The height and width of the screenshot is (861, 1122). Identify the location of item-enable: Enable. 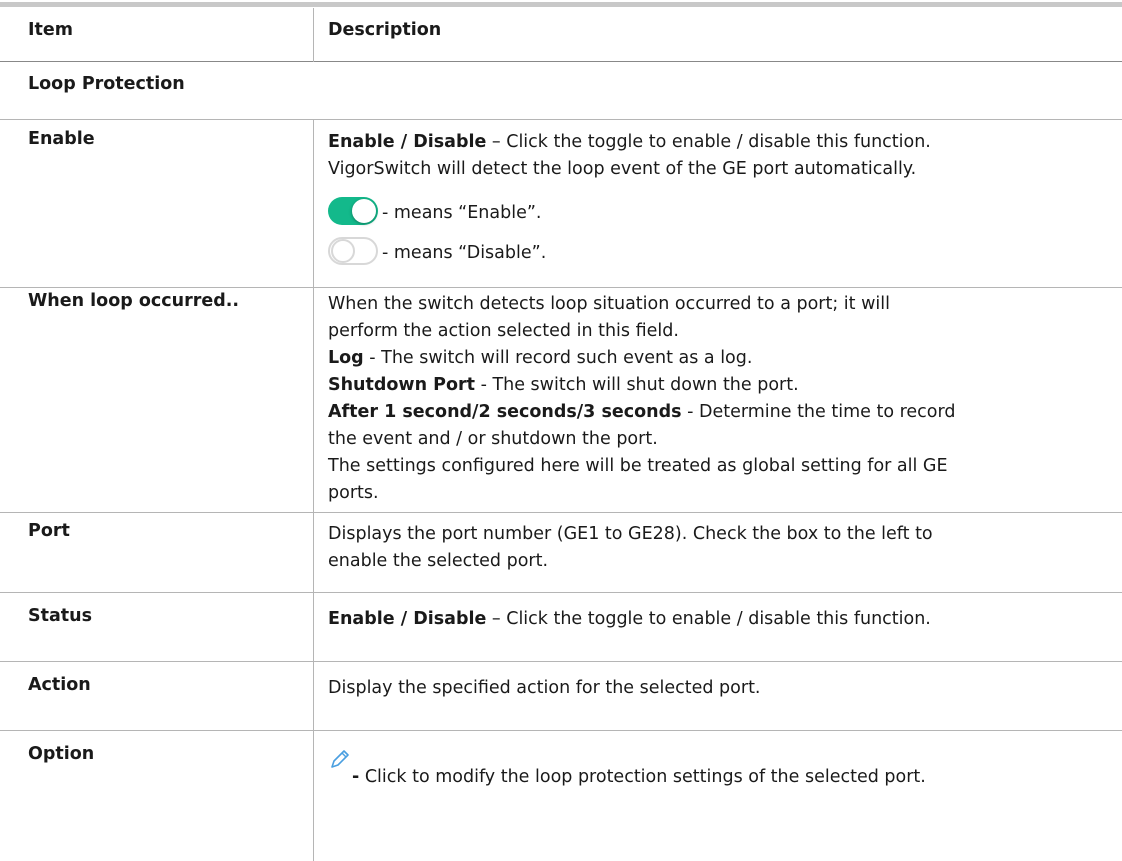
(61, 139).